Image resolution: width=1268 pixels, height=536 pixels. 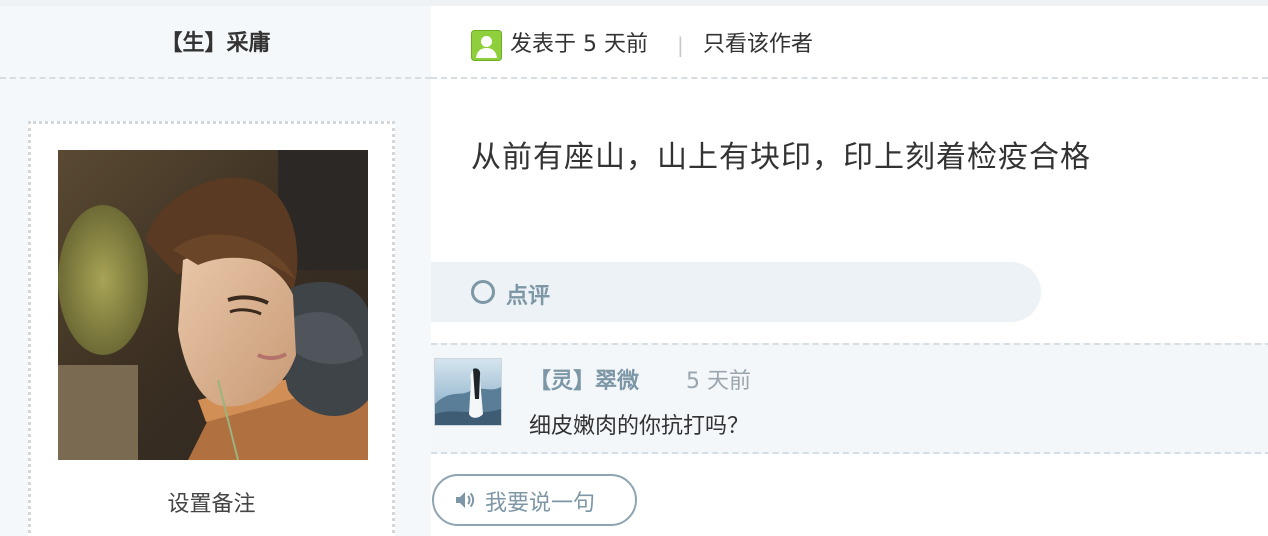 I want to click on comment-section-header: 点评, so click(x=736, y=292).